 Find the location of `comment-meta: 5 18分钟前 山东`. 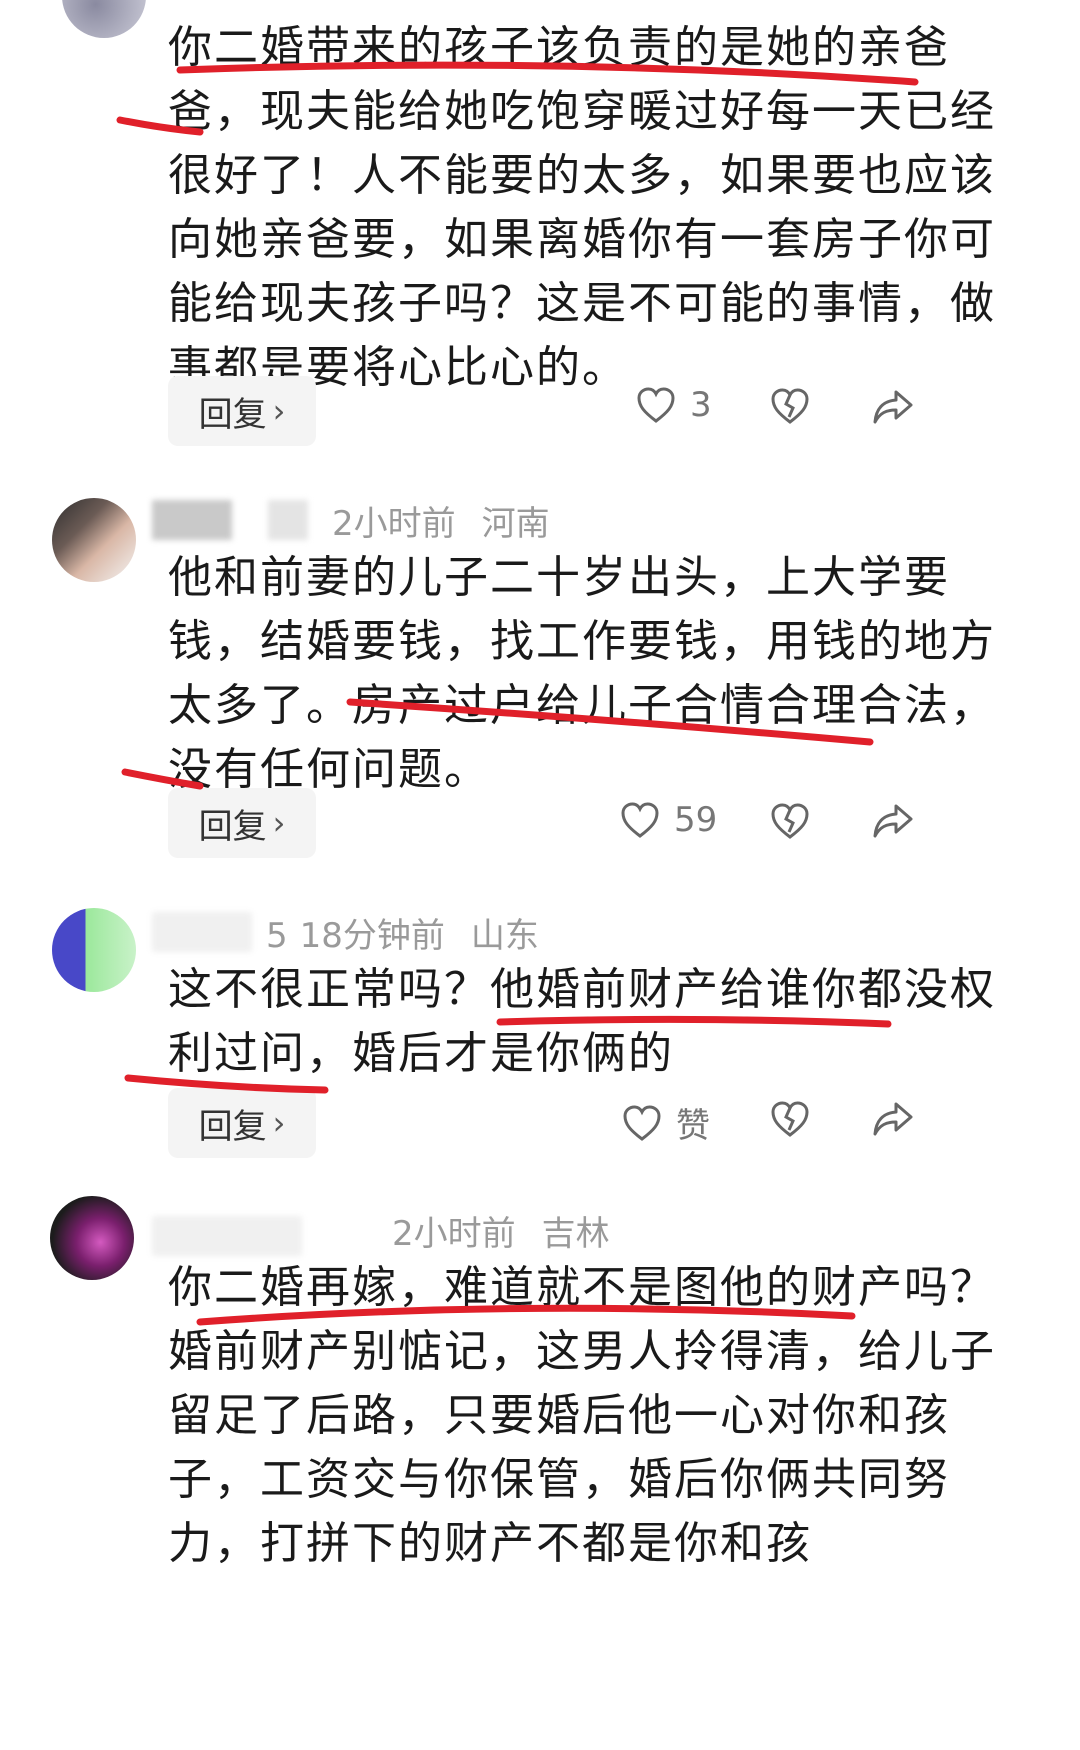

comment-meta: 5 18分钟前 山东 is located at coordinates (415, 932).